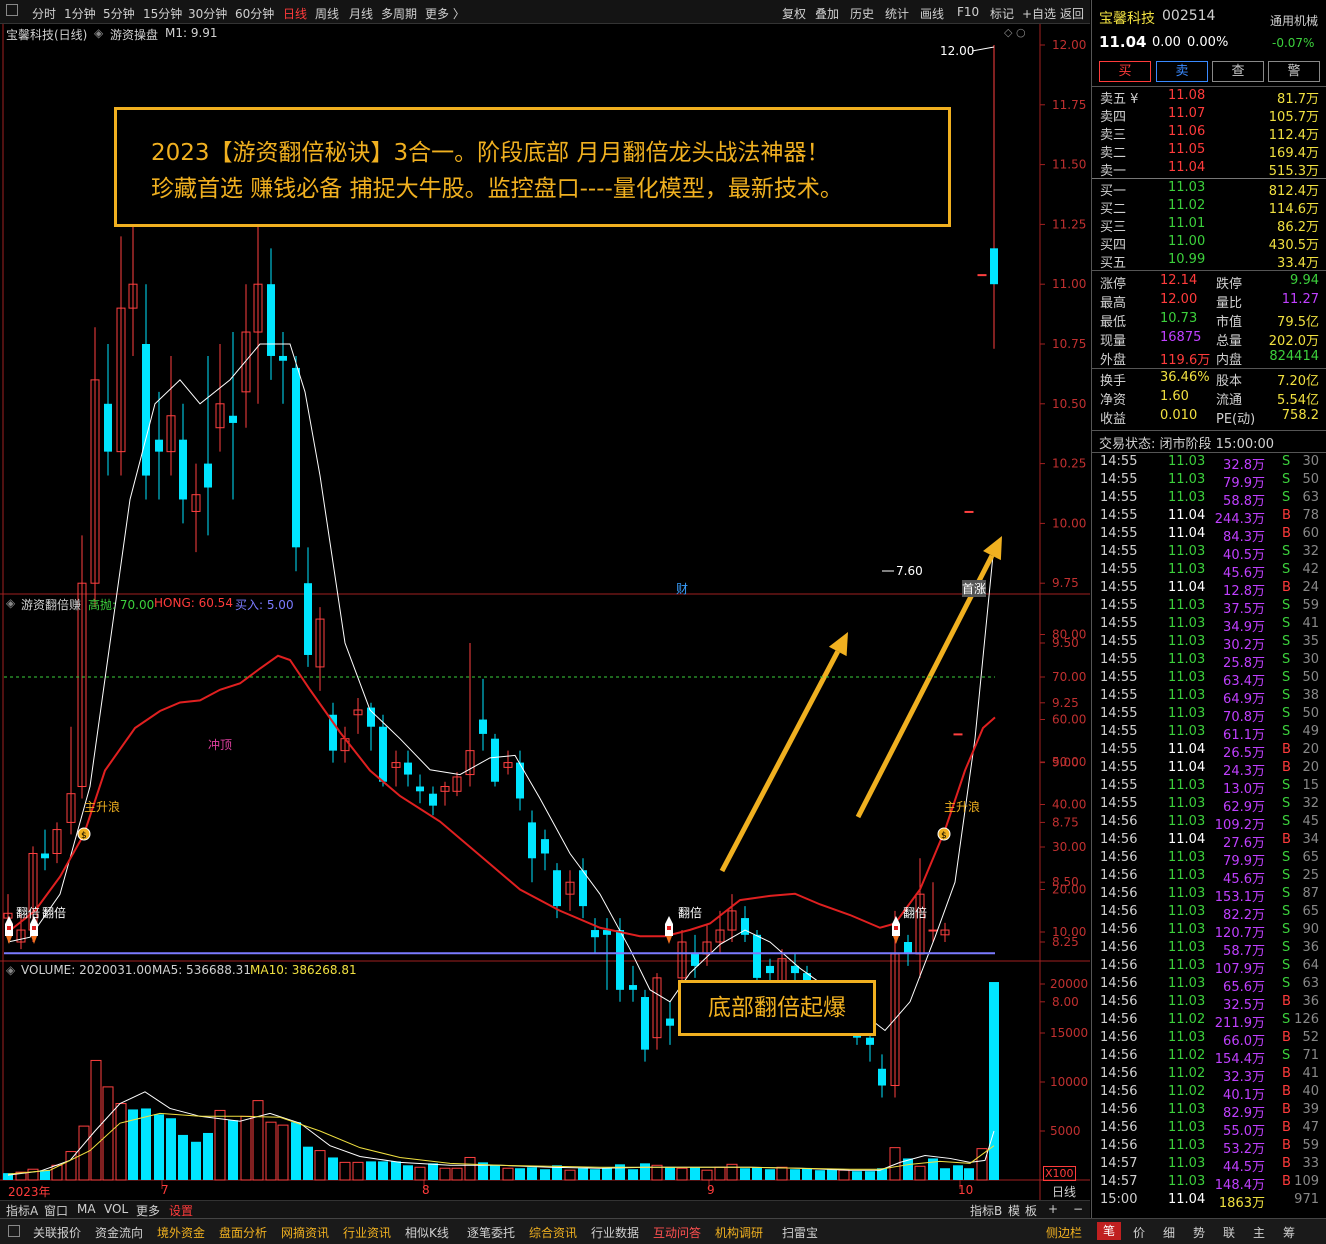 The image size is (1326, 1244). What do you see at coordinates (1244, 951) in the screenshot?
I see `tick-volume: 58.7万` at bounding box center [1244, 951].